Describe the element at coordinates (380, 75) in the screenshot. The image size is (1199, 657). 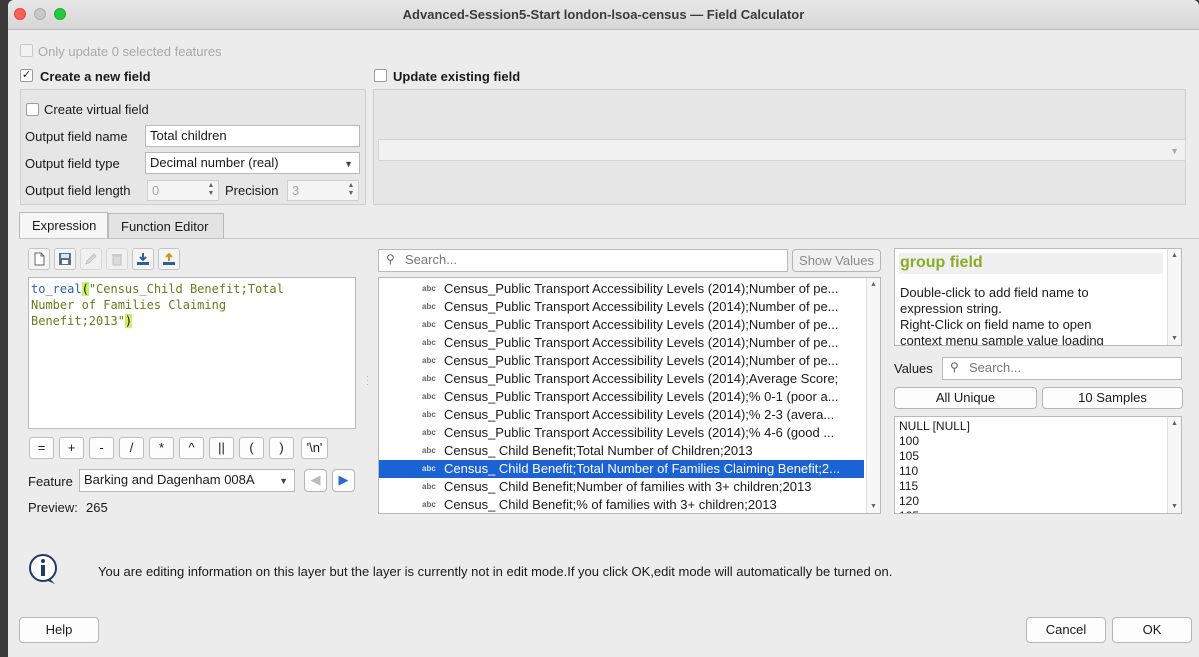
I see `update-existing-field-checkbox` at that location.